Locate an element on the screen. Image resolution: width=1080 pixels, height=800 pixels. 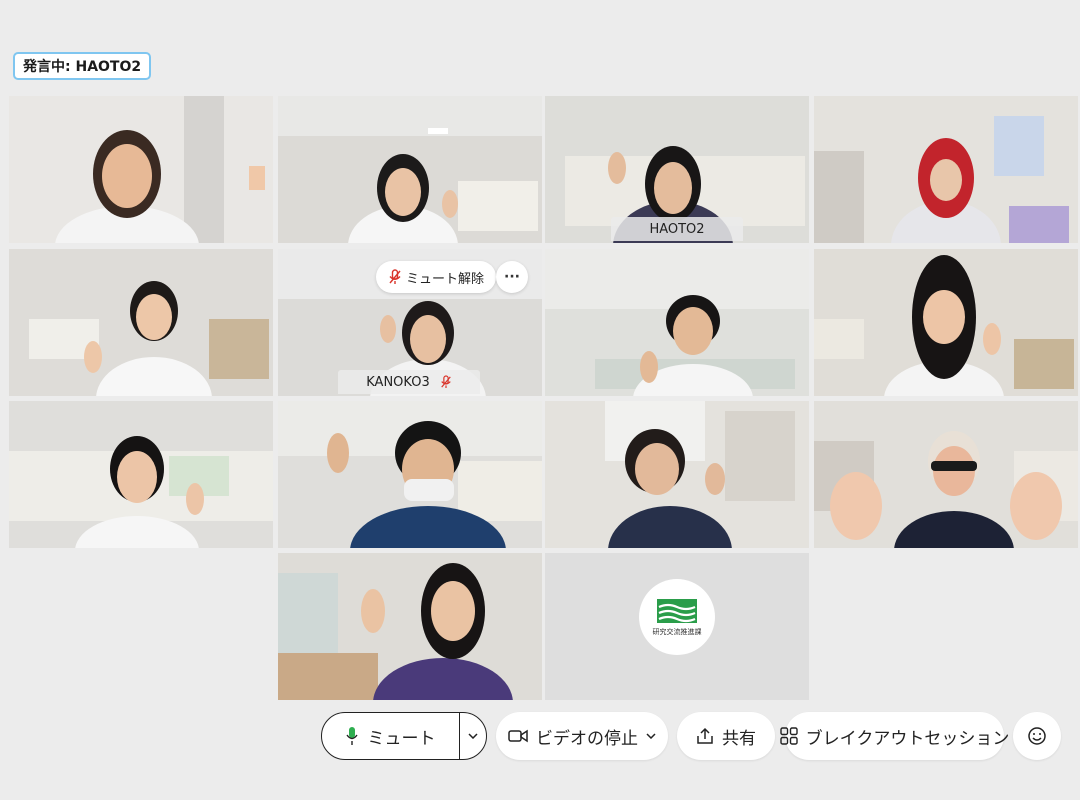
emoji-reaction-icon is located at coordinates (1037, 736).